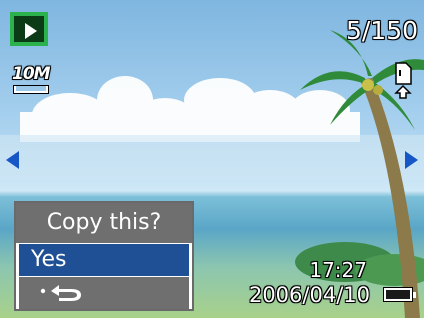 The height and width of the screenshot is (318, 424). What do you see at coordinates (31, 89) in the screenshot?
I see `resolution-bar-icon` at bounding box center [31, 89].